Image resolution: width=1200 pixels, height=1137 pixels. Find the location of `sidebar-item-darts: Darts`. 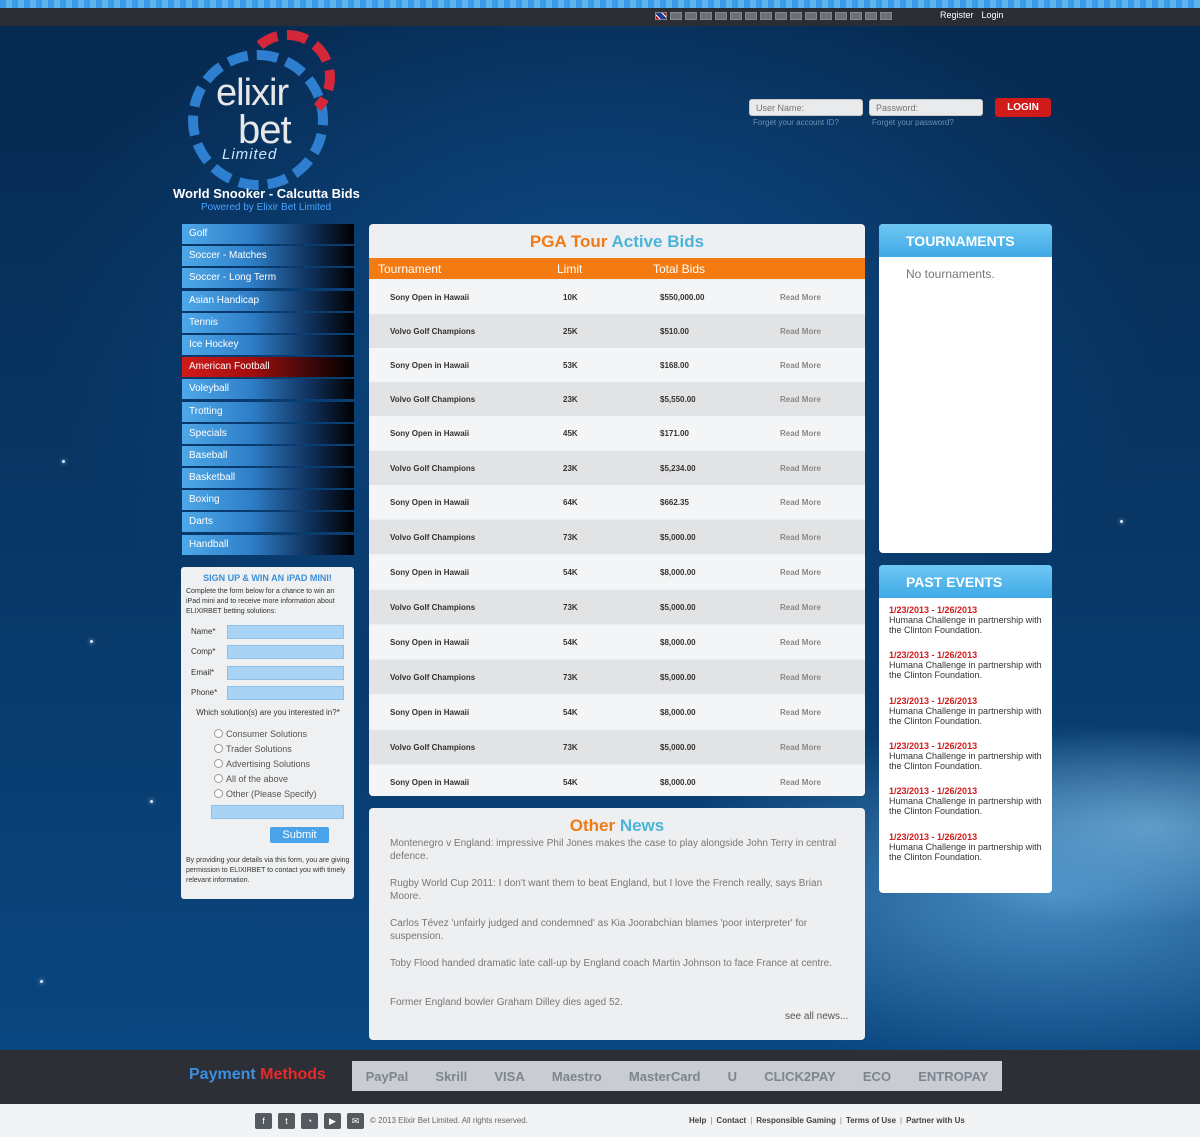

sidebar-item-darts: Darts is located at coordinates (268, 522).